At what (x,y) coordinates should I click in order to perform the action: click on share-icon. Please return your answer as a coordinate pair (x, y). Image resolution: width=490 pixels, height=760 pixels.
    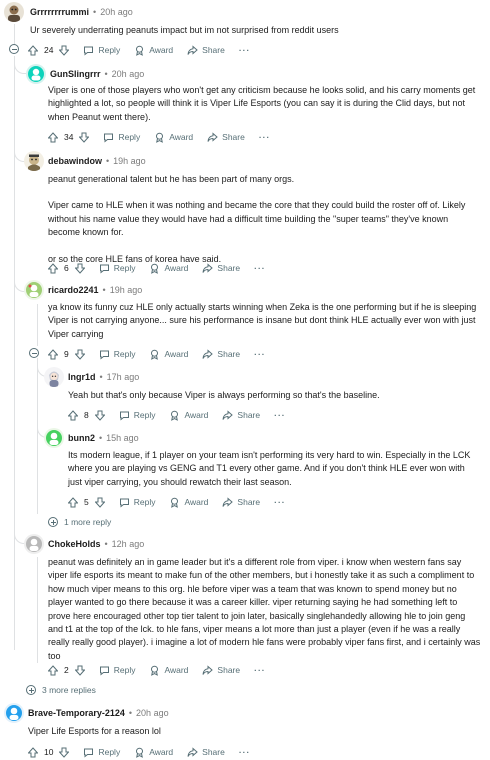
    Looking at the image, I should click on (208, 353).